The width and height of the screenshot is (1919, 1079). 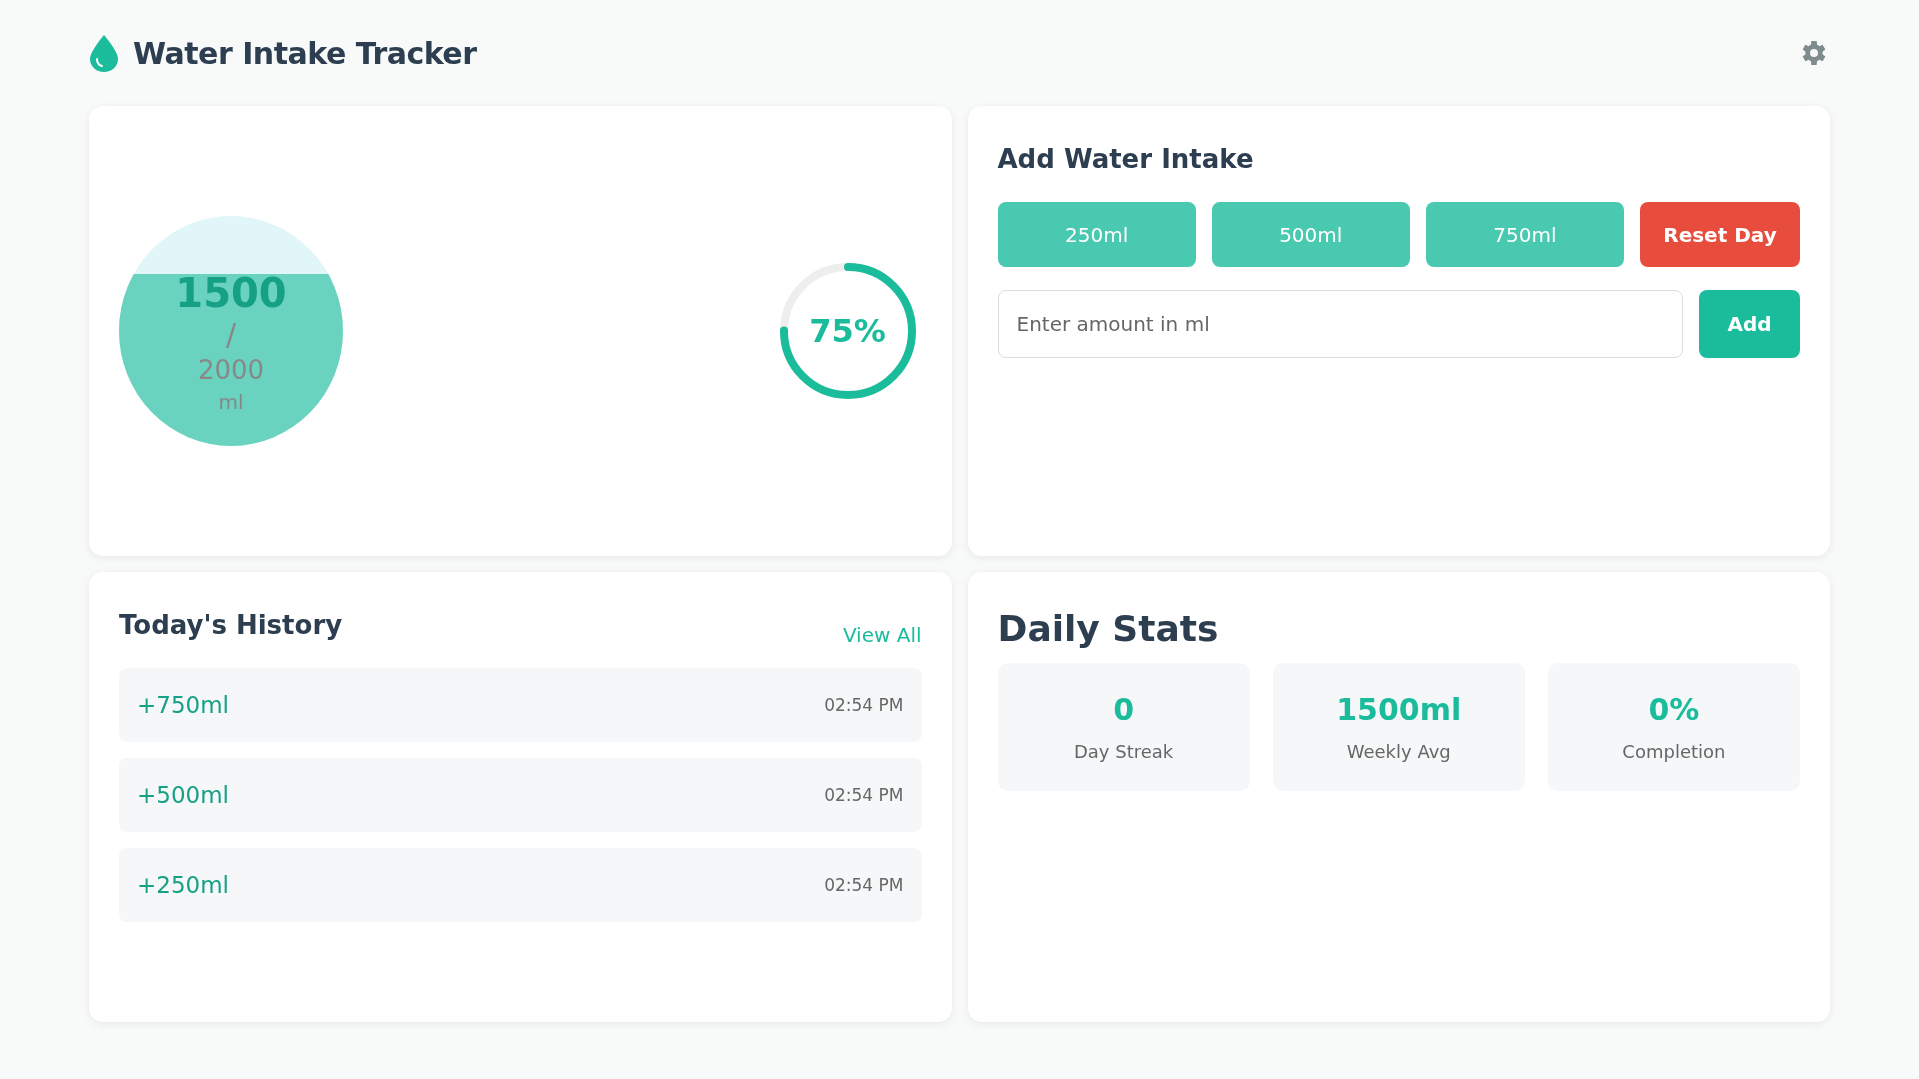 I want to click on amount-input-field: Enter amount in ml, so click(x=1340, y=324).